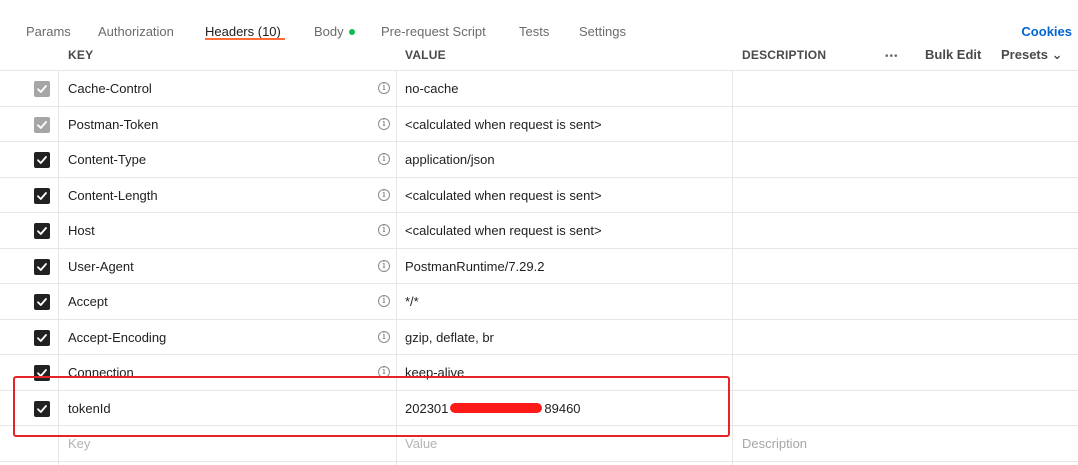 The height and width of the screenshot is (465, 1078). Describe the element at coordinates (1031, 55) in the screenshot. I see `presets-dropdown: Presets ⌄` at that location.